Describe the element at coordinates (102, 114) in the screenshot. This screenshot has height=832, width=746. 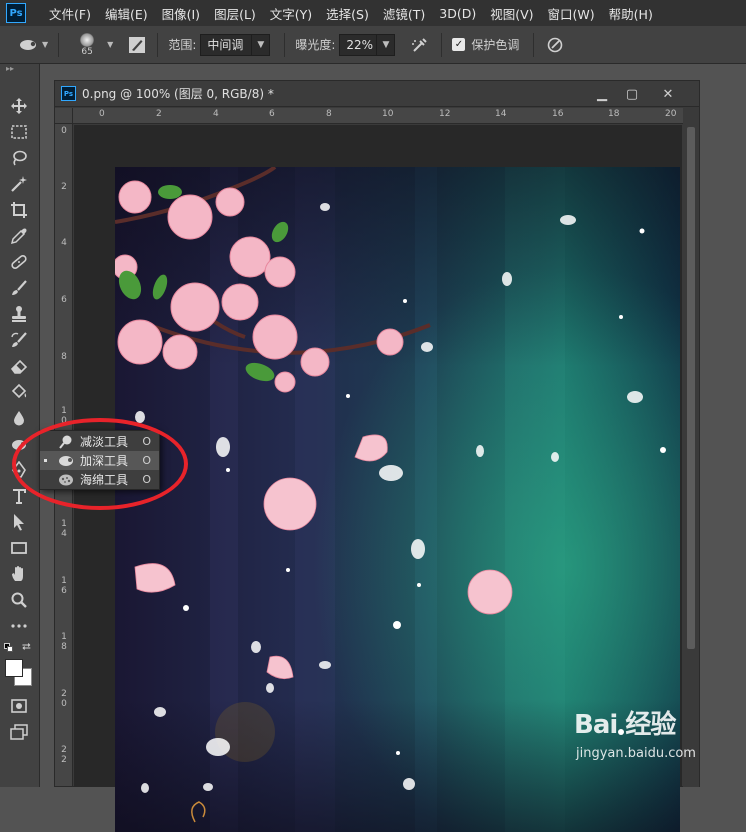
I see `ruler-tick-label: 0` at that location.